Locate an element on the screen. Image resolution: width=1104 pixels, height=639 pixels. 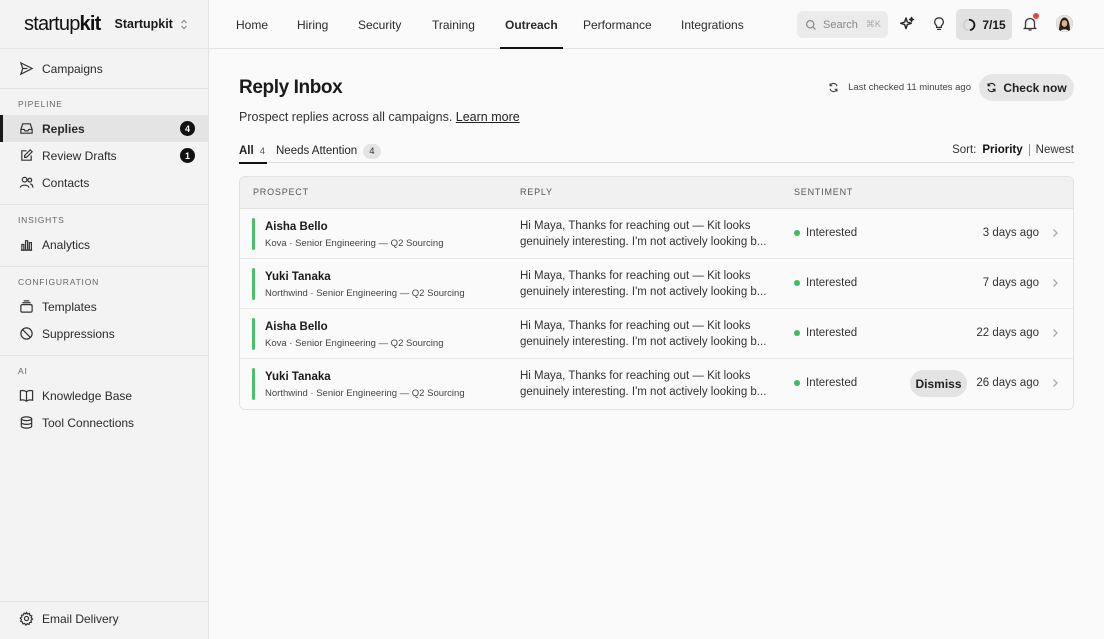
column-header-reply: REPLY is located at coordinates (536, 192).